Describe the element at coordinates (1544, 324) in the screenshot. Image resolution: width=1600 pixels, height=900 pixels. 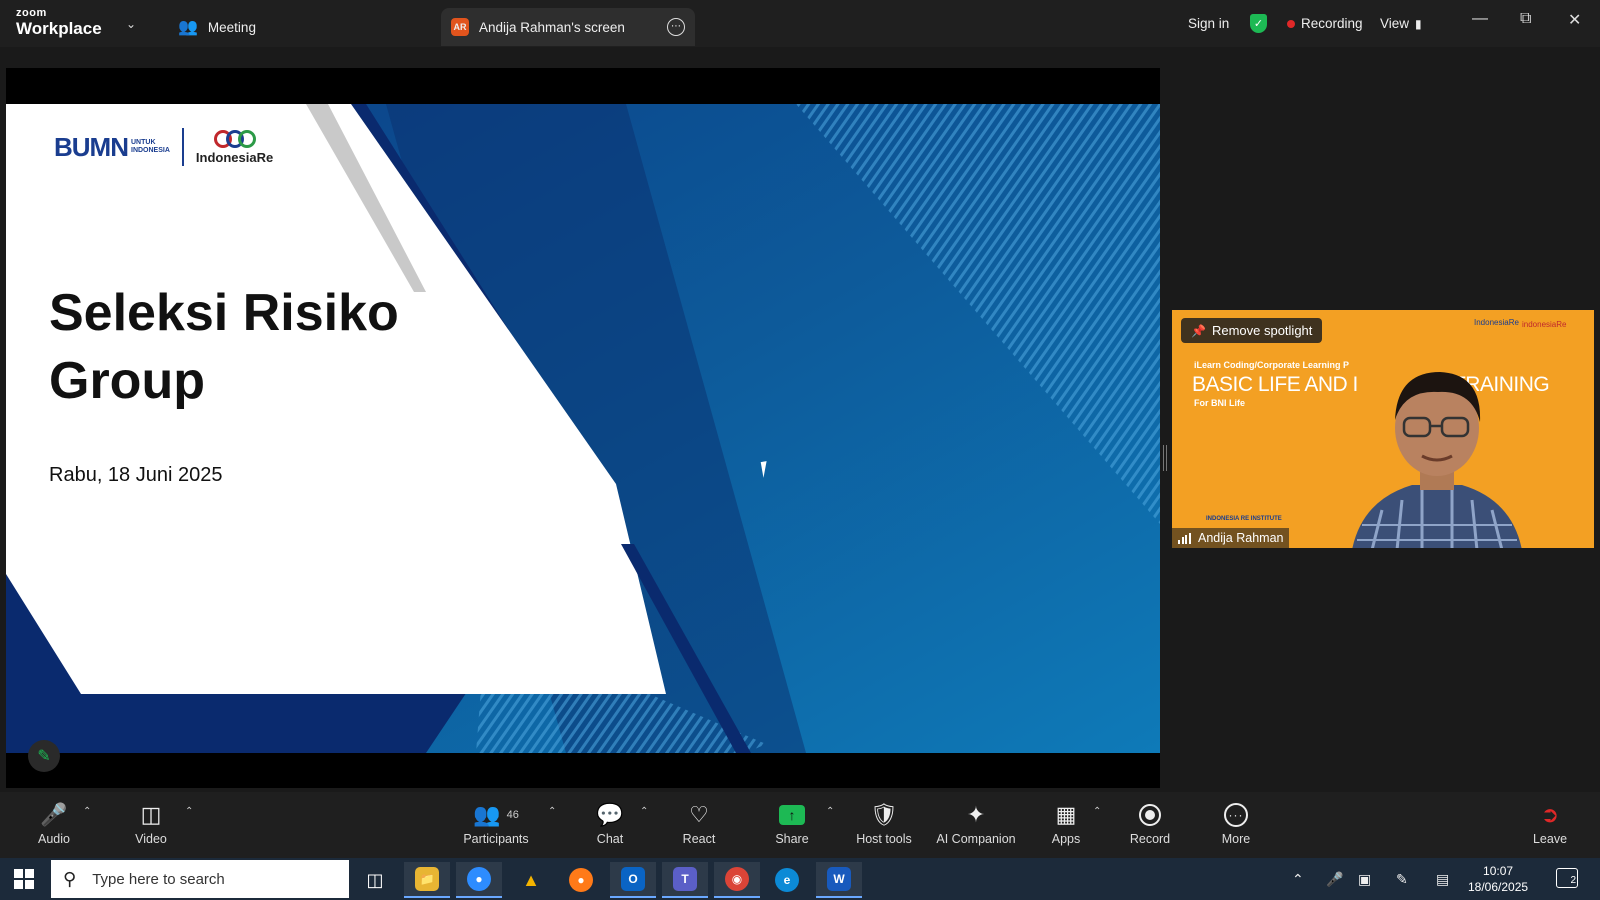
I see `tile-logo-indonesiare-2: indonesiaRe` at that location.